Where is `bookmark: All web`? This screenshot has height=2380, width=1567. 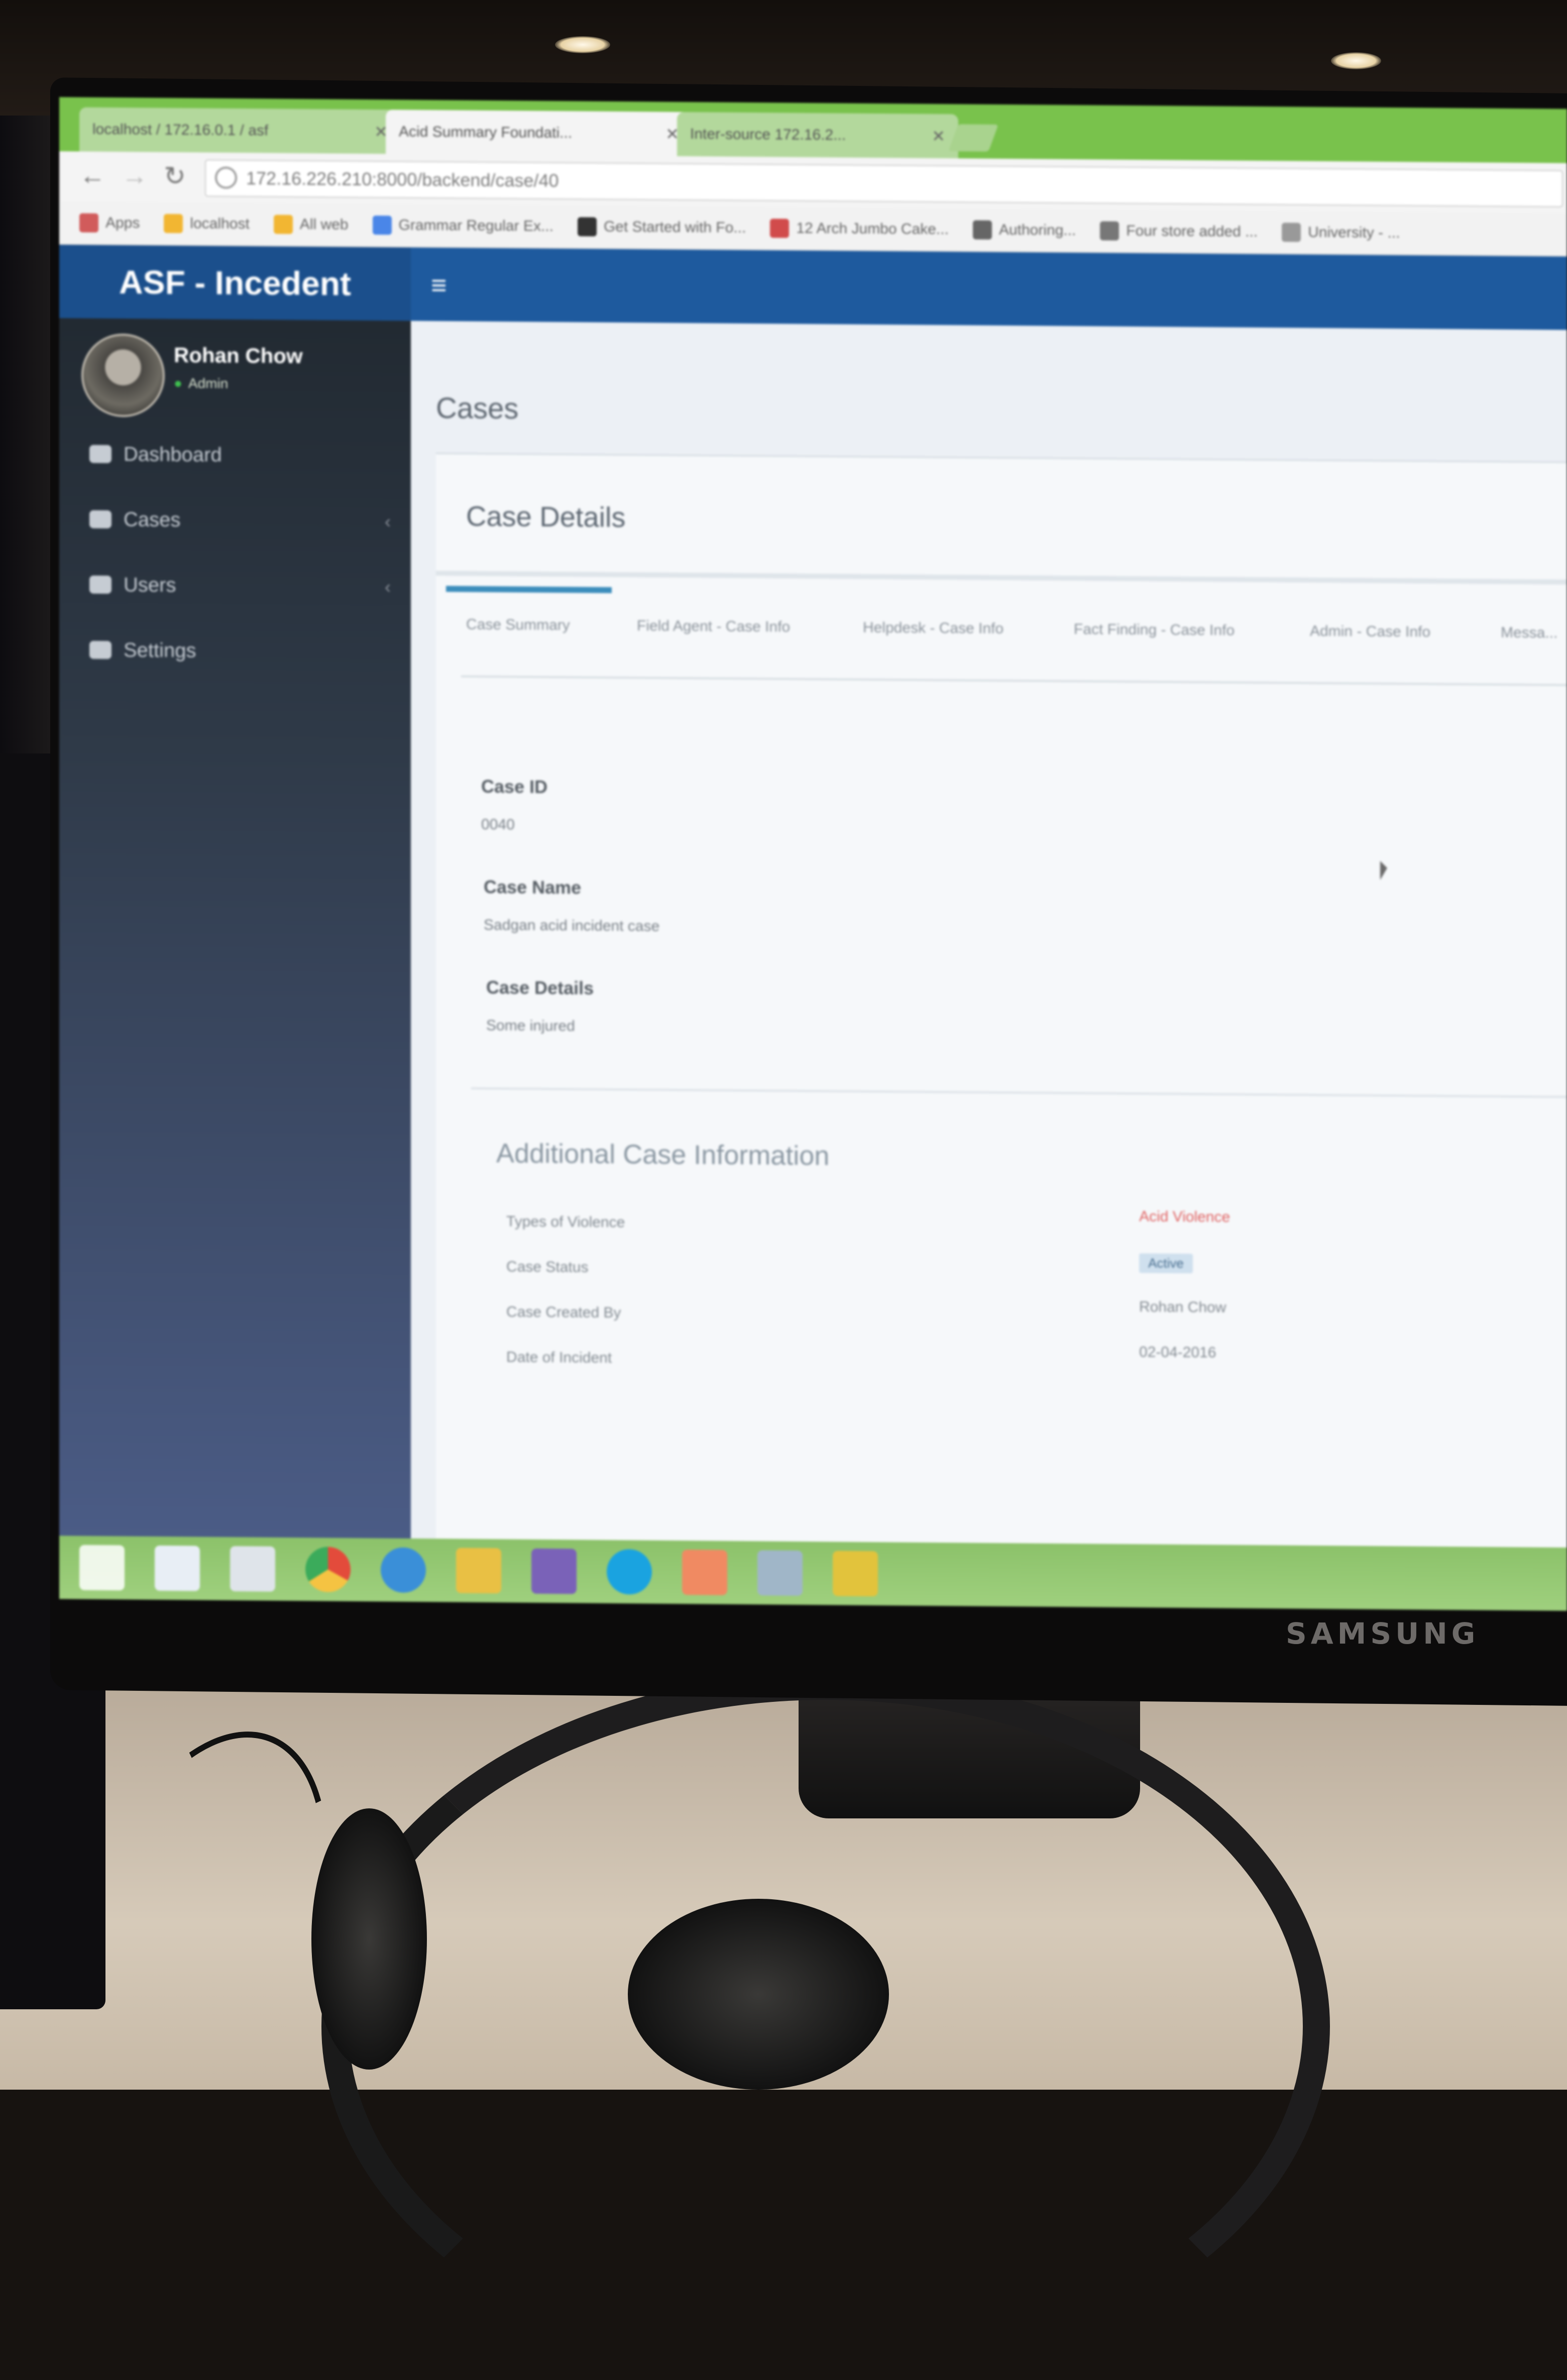
bookmark: All web is located at coordinates (311, 224).